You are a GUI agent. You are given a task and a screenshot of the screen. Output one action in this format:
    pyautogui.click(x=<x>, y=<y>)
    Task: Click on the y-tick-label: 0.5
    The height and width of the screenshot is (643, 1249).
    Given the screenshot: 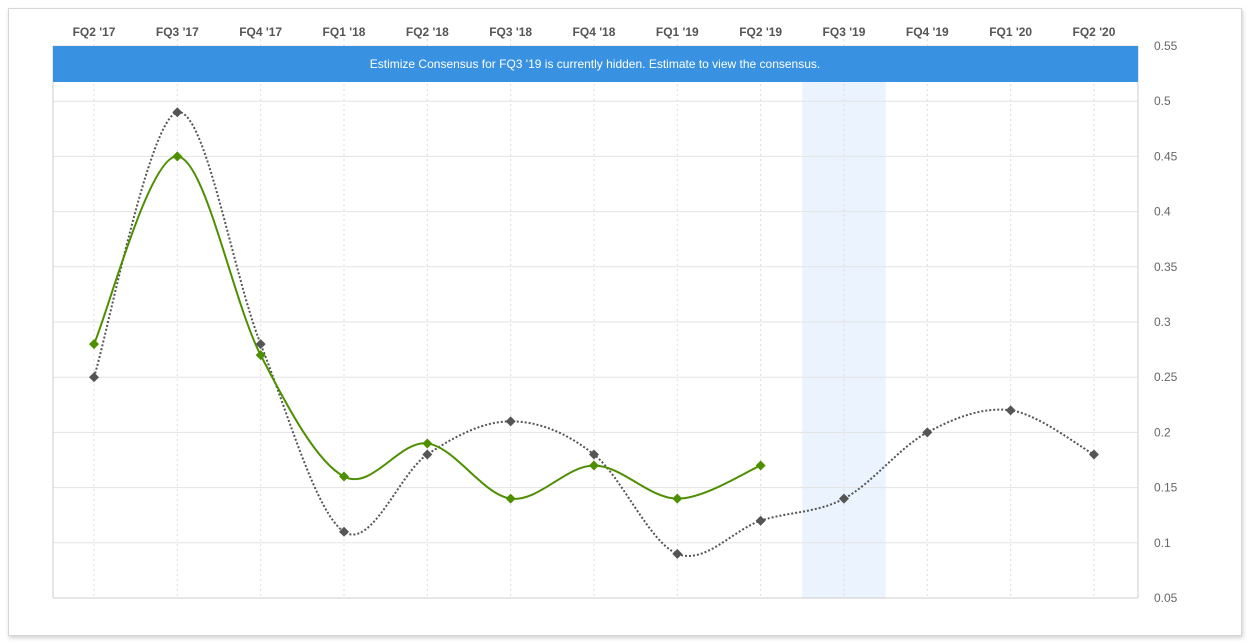 What is the action you would take?
    pyautogui.click(x=1162, y=101)
    